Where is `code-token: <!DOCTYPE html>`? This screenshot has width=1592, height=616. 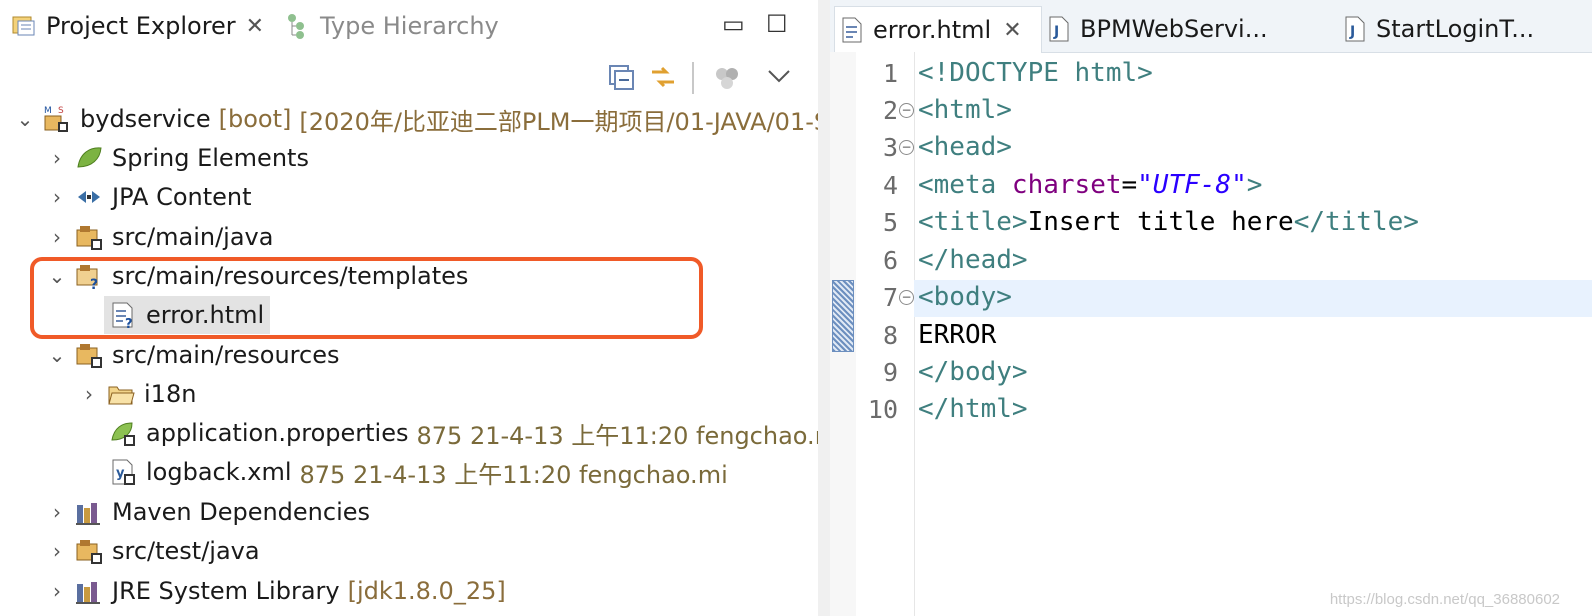 code-token: <!DOCTYPE html> is located at coordinates (1035, 73).